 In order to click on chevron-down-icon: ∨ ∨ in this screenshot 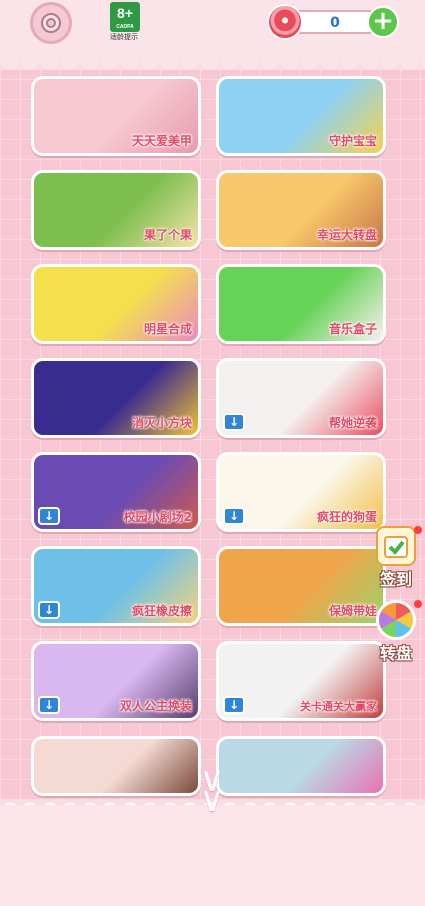, I will do `click(212, 790)`.